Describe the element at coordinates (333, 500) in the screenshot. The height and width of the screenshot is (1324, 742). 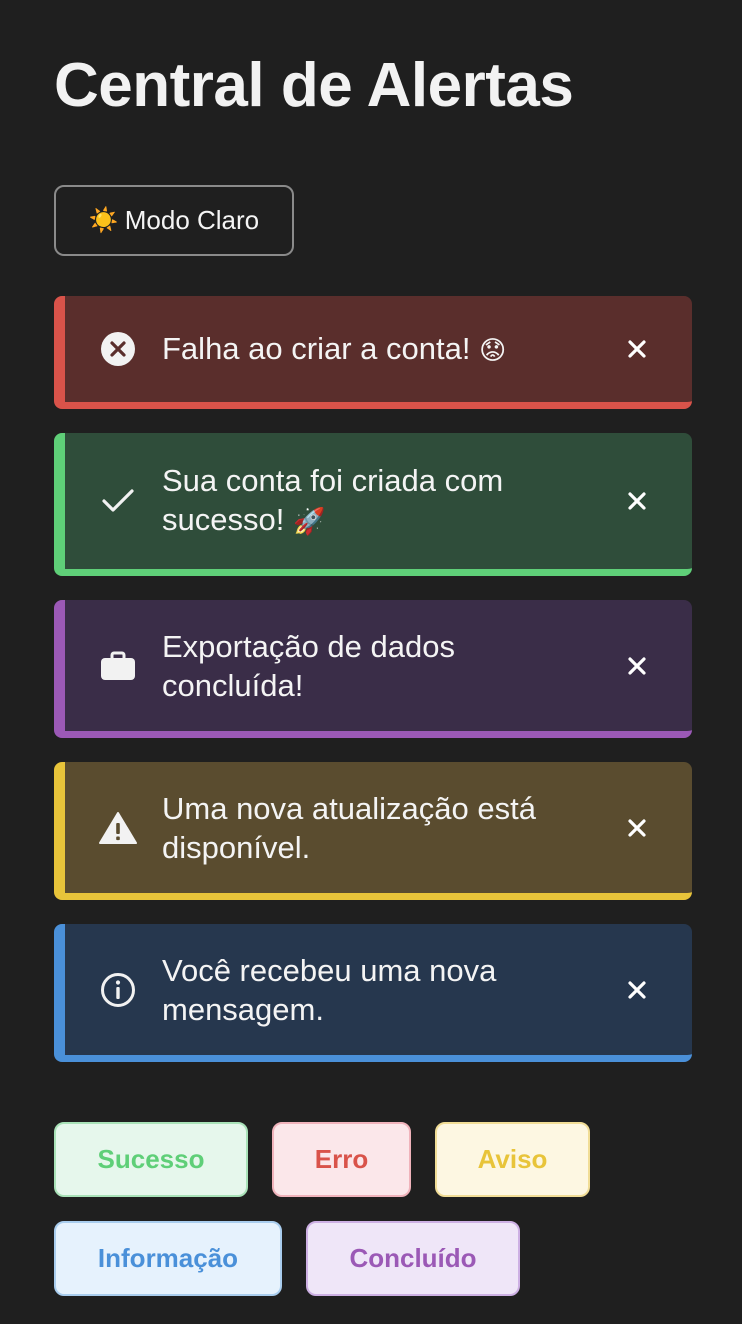
I see `alert-message: Sua conta foi criada com sucesso! 🚀` at that location.